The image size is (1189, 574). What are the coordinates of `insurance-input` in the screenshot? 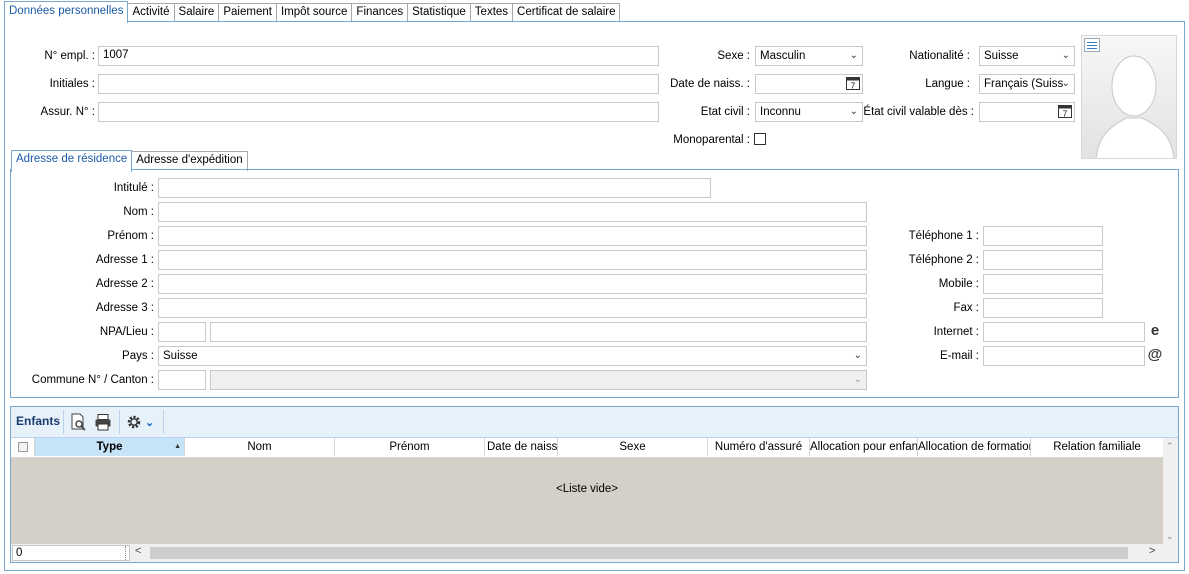 It's located at (378, 112).